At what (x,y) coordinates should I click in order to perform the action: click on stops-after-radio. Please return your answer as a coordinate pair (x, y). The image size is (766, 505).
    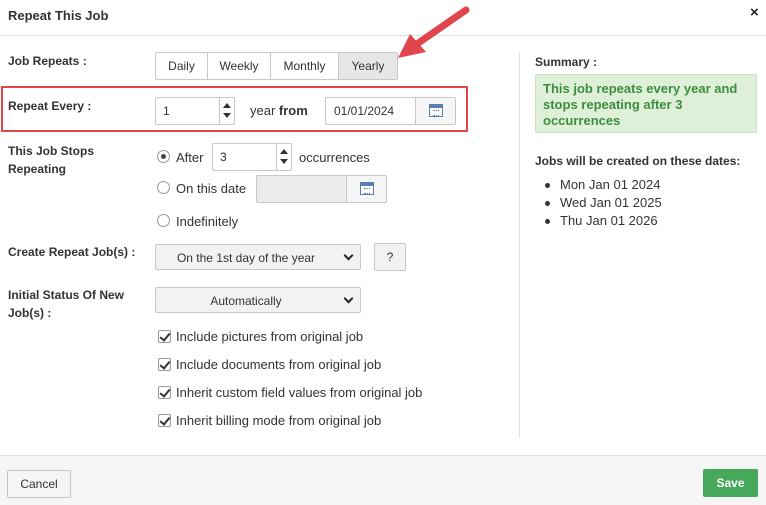
    Looking at the image, I should click on (163, 156).